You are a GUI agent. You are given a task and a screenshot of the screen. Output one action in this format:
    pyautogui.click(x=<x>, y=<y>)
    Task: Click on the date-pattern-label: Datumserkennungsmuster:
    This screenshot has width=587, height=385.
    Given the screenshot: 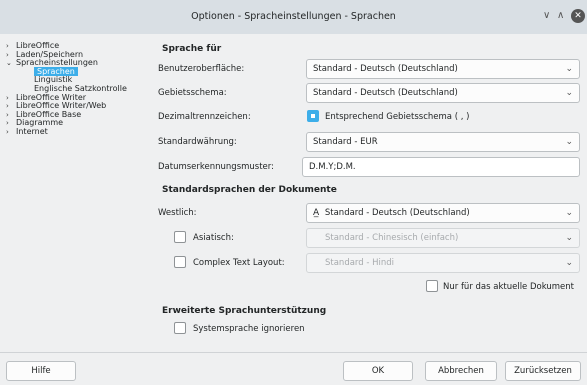 What is the action you would take?
    pyautogui.click(x=216, y=167)
    